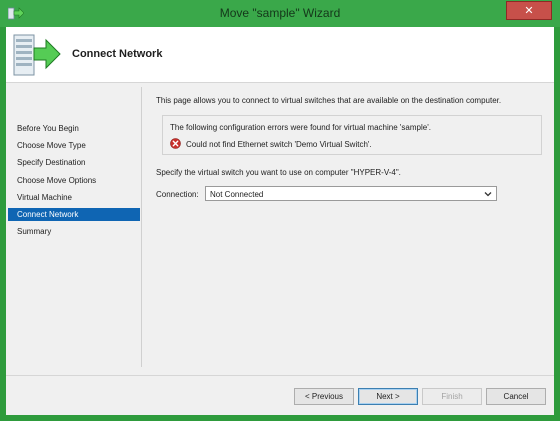 This screenshot has width=560, height=421. I want to click on close-button: ✕, so click(529, 10).